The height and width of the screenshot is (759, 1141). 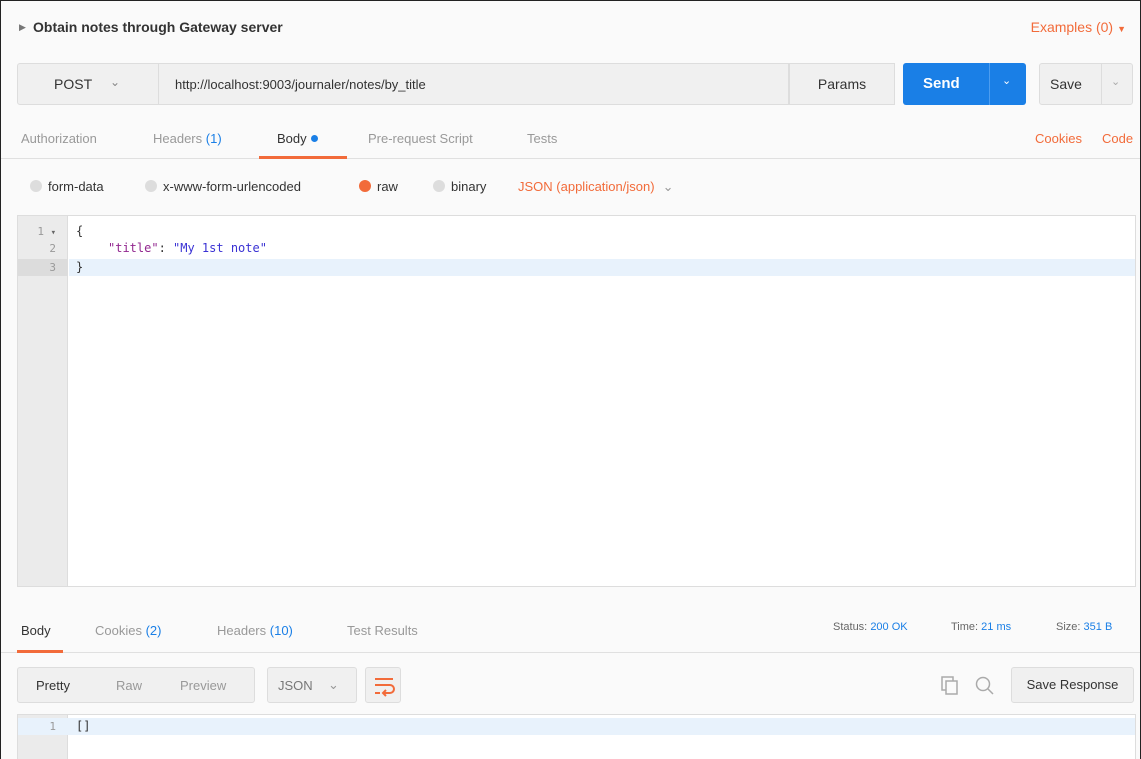 I want to click on format-select: JSON ⌄, so click(x=312, y=685).